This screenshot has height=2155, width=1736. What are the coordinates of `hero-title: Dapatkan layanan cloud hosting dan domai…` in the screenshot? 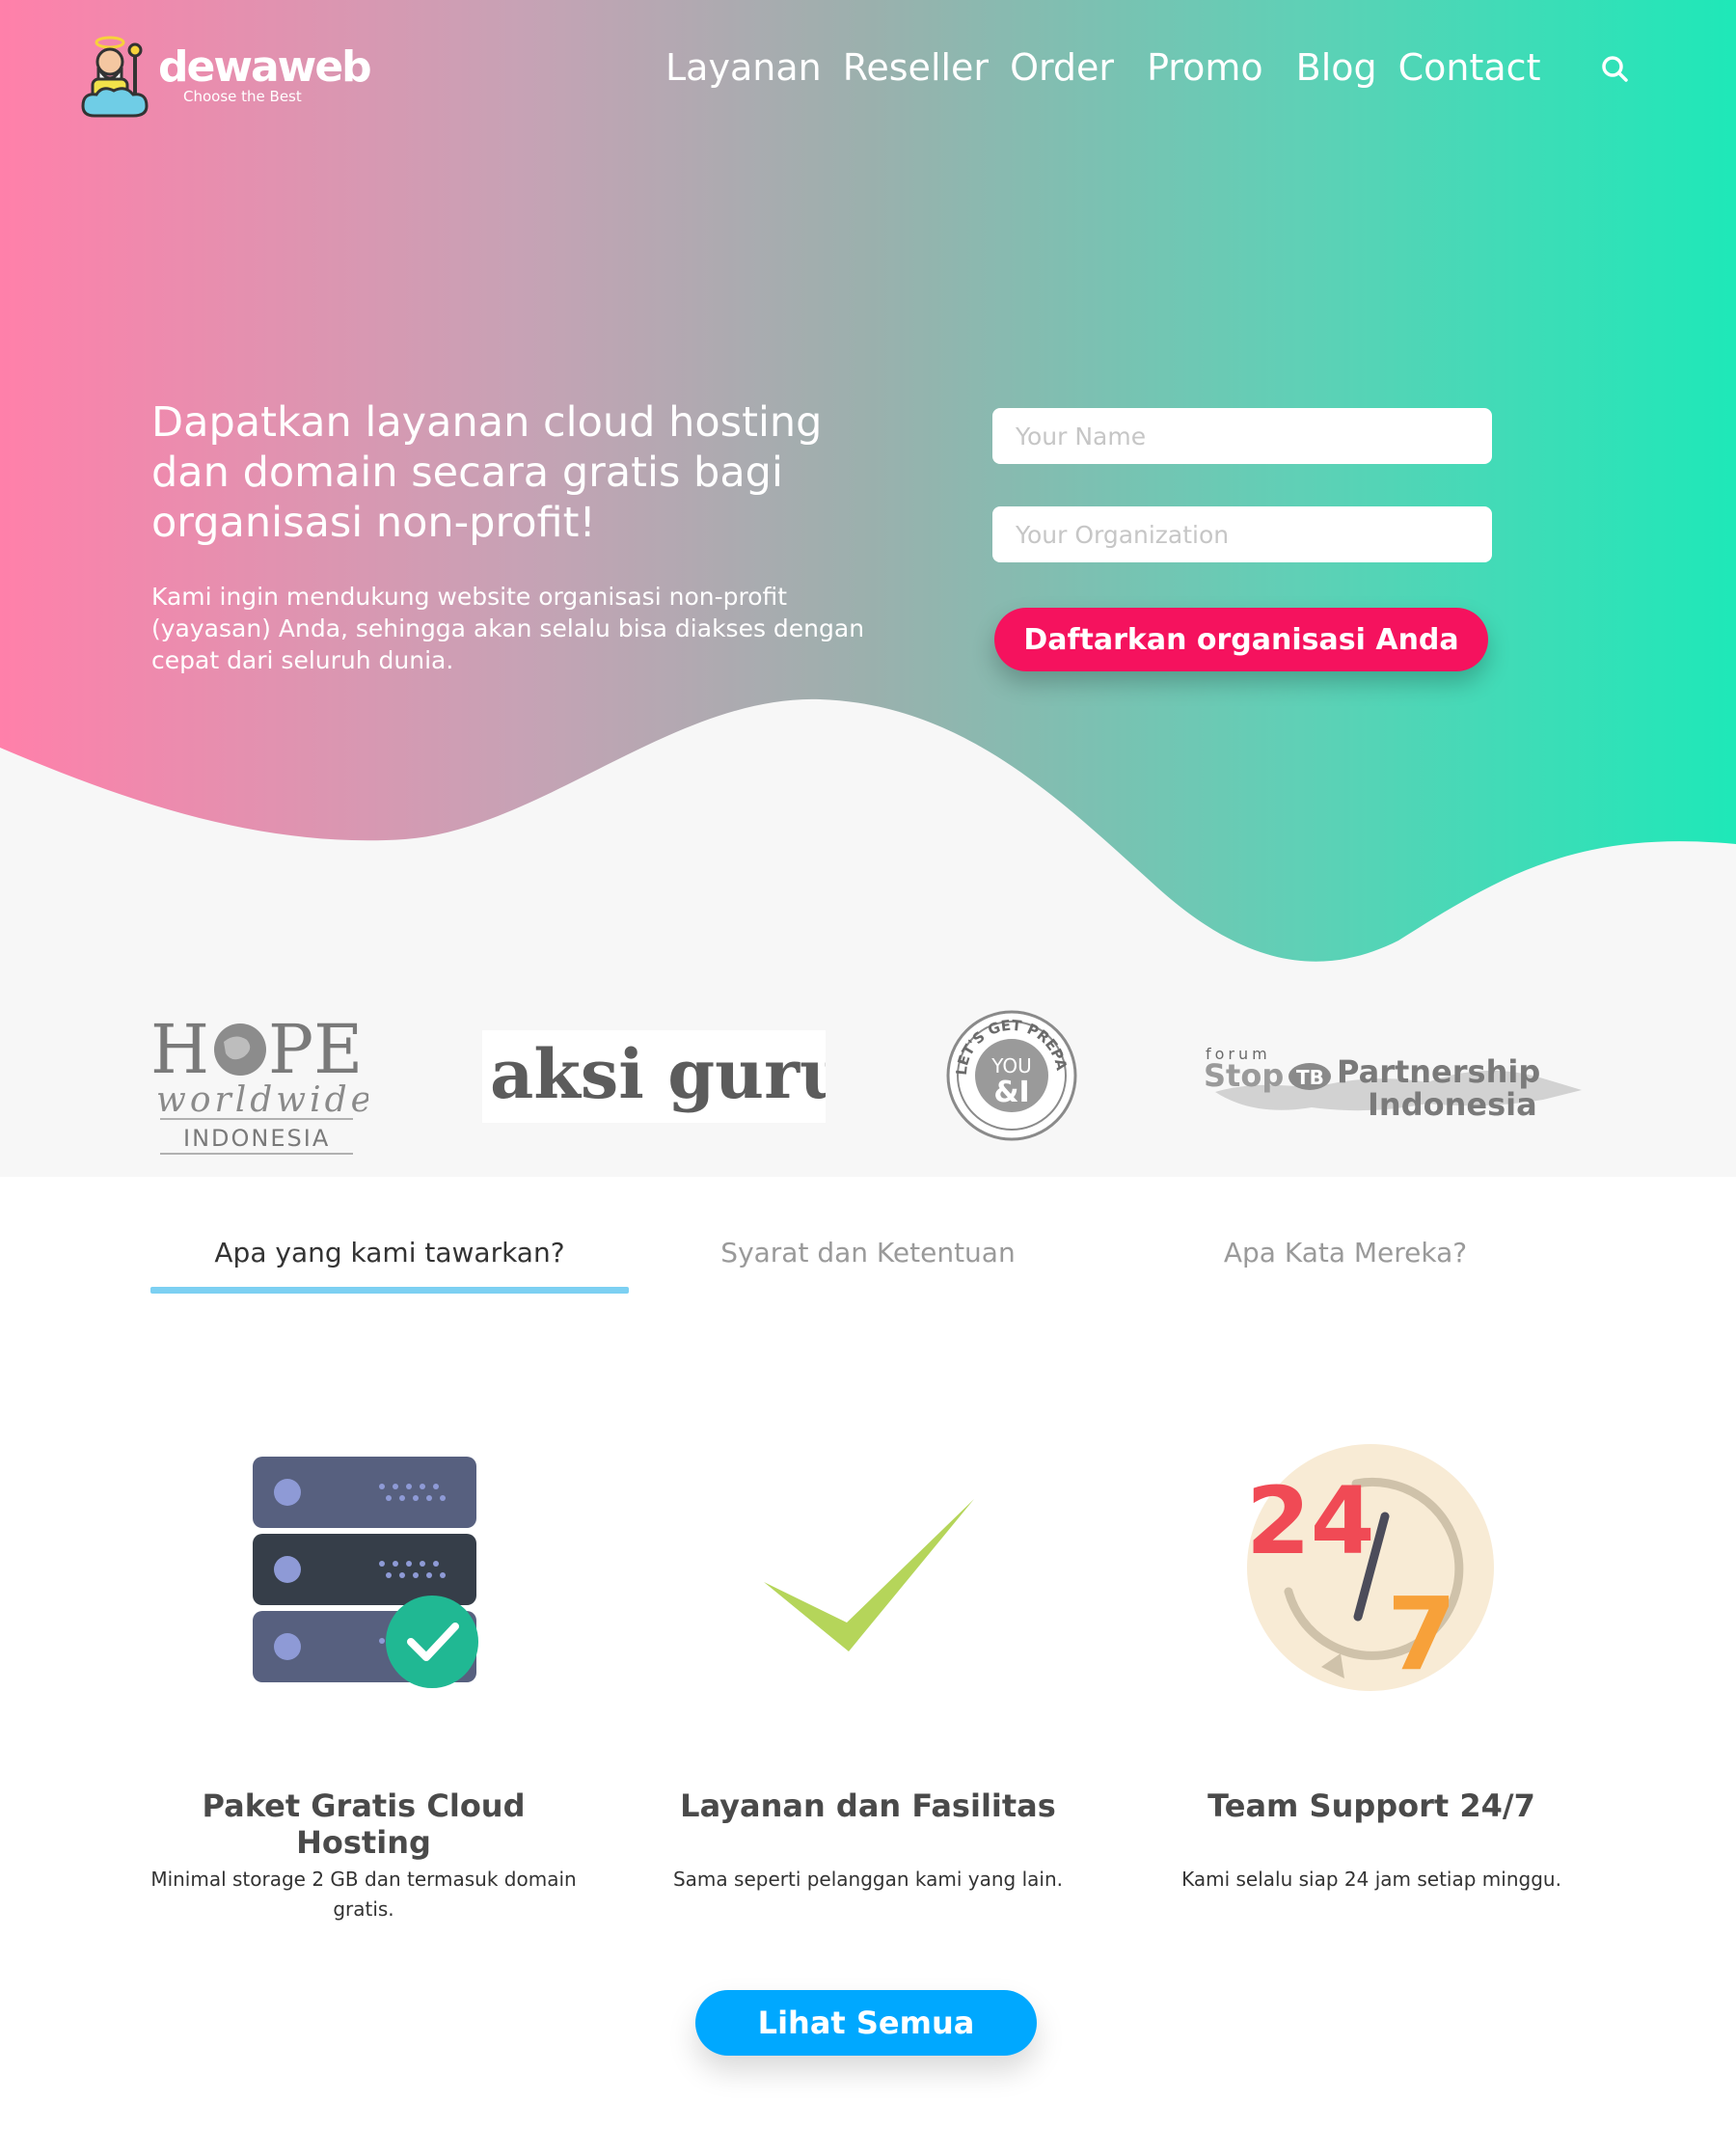 It's located at (487, 472).